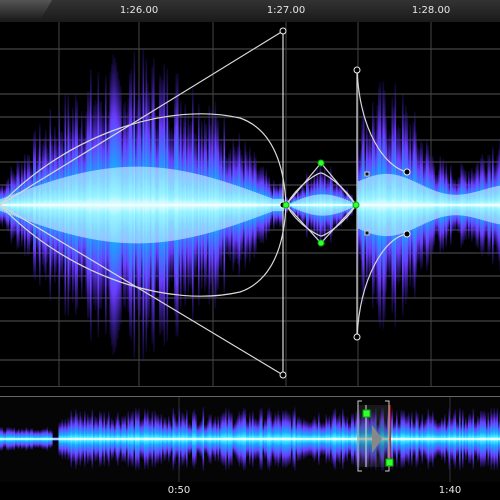 The image size is (500, 500). Describe the element at coordinates (250, 11) in the screenshot. I see `timeline-ruler: 1:26.00 1:27.00 1:28.00` at that location.